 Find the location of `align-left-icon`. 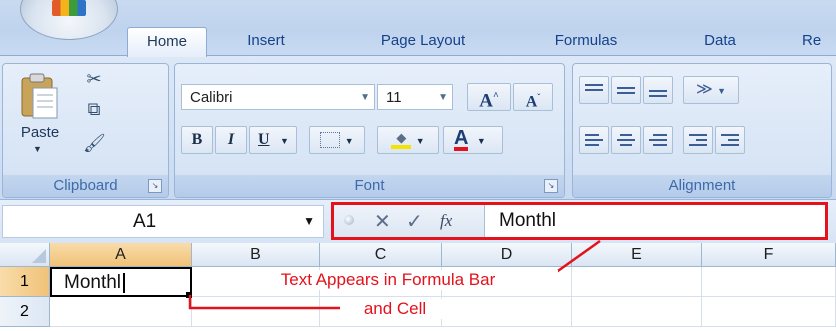

align-left-icon is located at coordinates (594, 141).